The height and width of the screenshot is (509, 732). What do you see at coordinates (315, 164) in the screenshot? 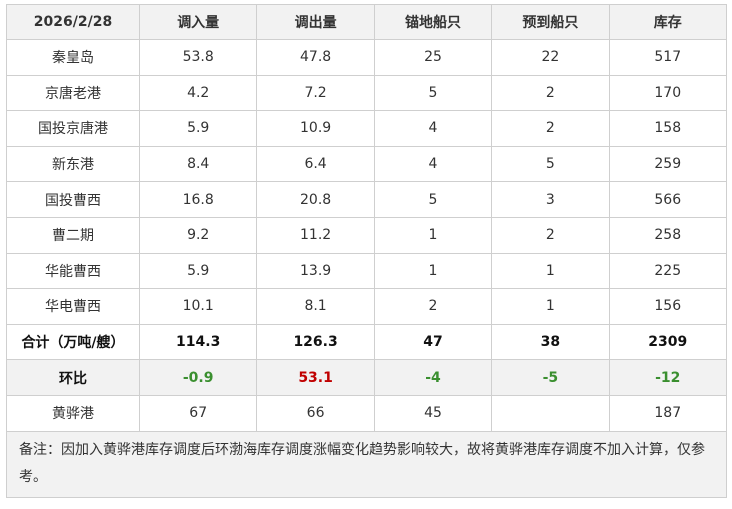
I see `outflow-cell: 6.4` at bounding box center [315, 164].